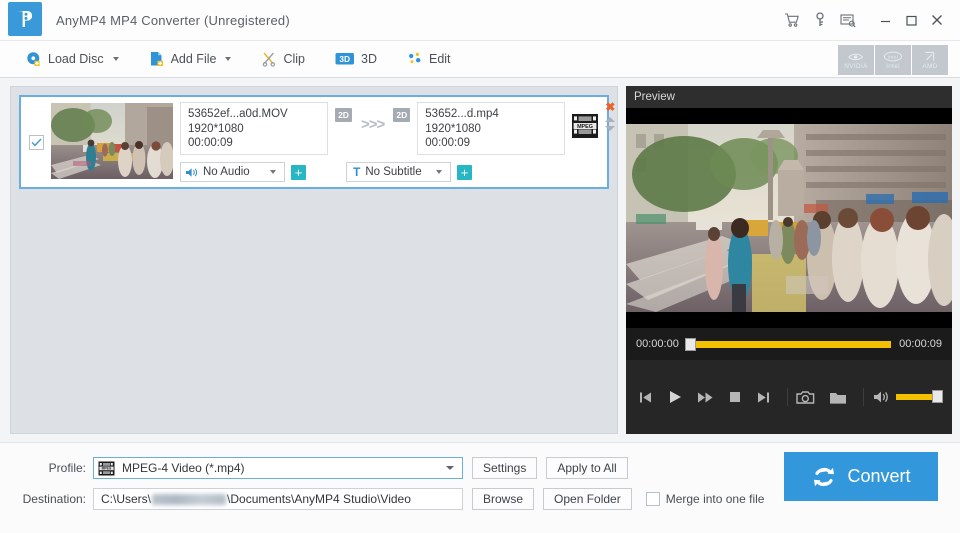 This screenshot has height=533, width=960. I want to click on profile-select: MPEG MPEG-4 Video (*.mp4), so click(278, 468).